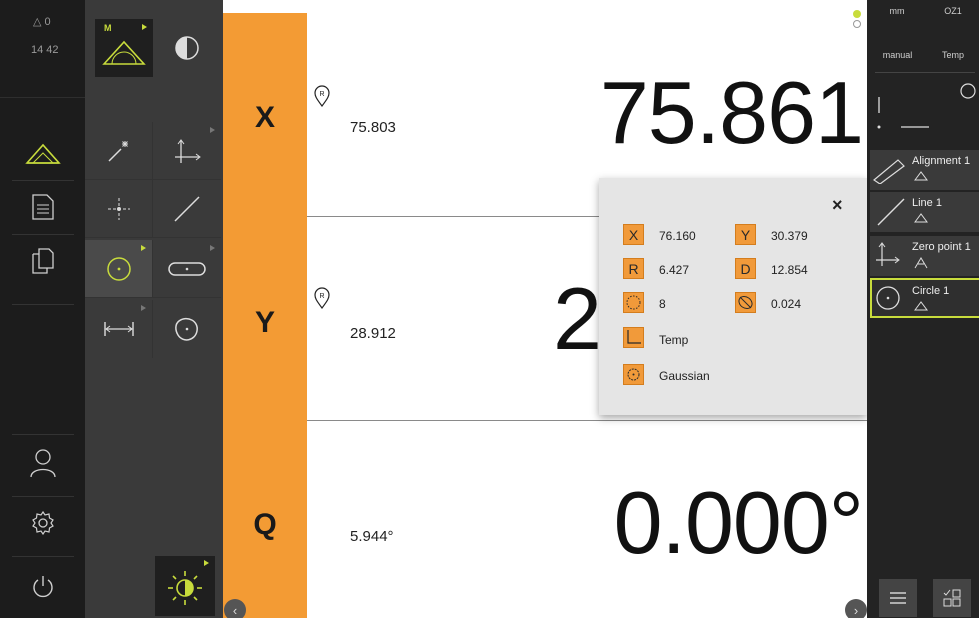  I want to click on mode-button: manual, so click(897, 55).